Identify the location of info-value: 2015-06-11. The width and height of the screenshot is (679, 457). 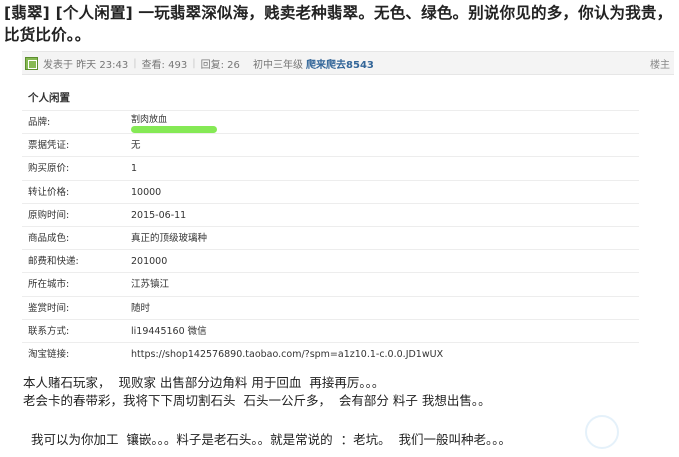
(159, 215).